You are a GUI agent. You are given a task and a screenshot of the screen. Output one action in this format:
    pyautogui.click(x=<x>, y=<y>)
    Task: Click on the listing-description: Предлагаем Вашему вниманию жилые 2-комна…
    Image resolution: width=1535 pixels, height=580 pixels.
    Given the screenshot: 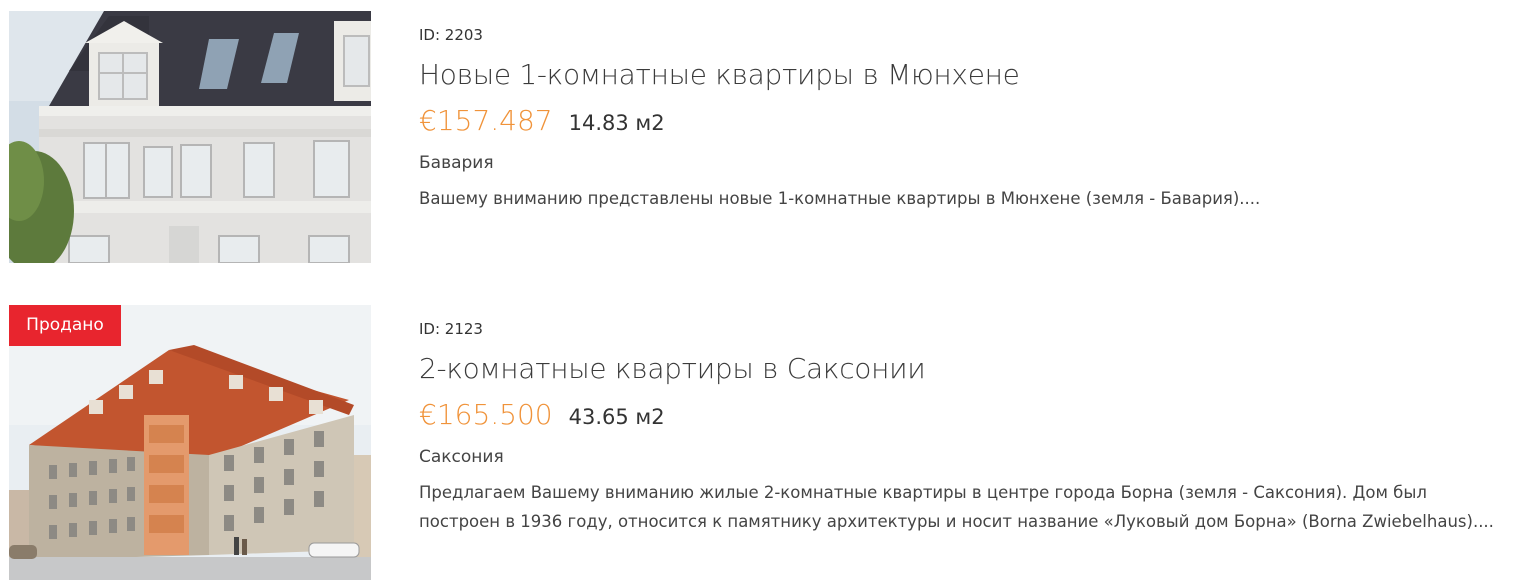 What is the action you would take?
    pyautogui.click(x=972, y=507)
    